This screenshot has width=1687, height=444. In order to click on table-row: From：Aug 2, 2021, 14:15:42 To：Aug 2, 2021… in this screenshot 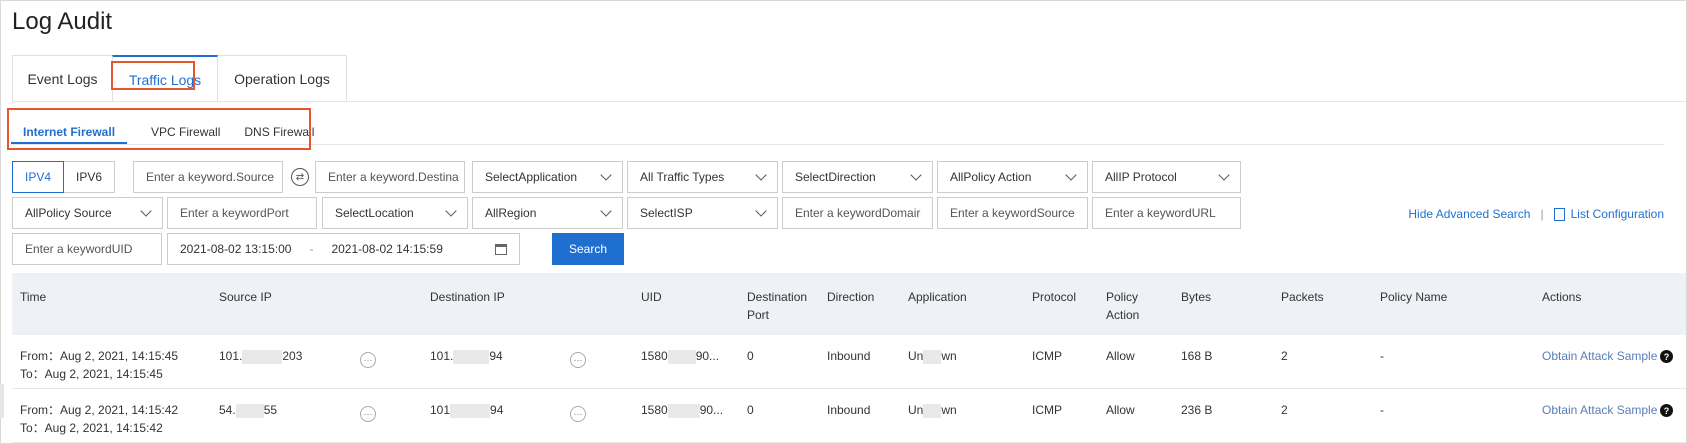, I will do `click(849, 416)`.